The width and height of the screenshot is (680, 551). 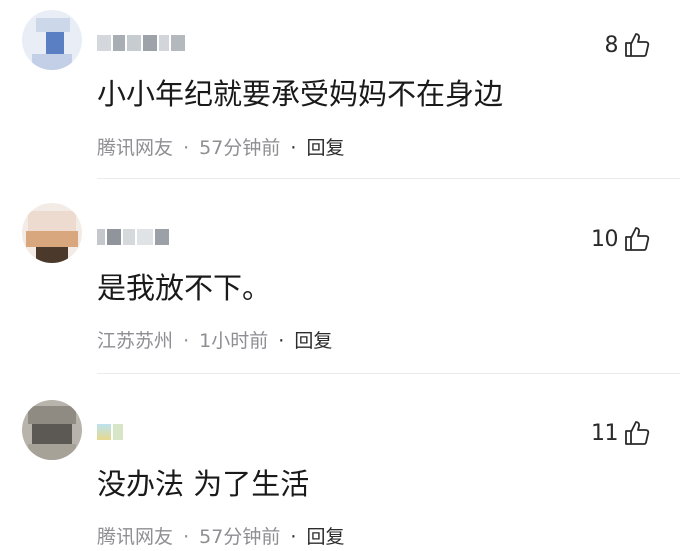 What do you see at coordinates (611, 45) in the screenshot?
I see `like-count: 8` at bounding box center [611, 45].